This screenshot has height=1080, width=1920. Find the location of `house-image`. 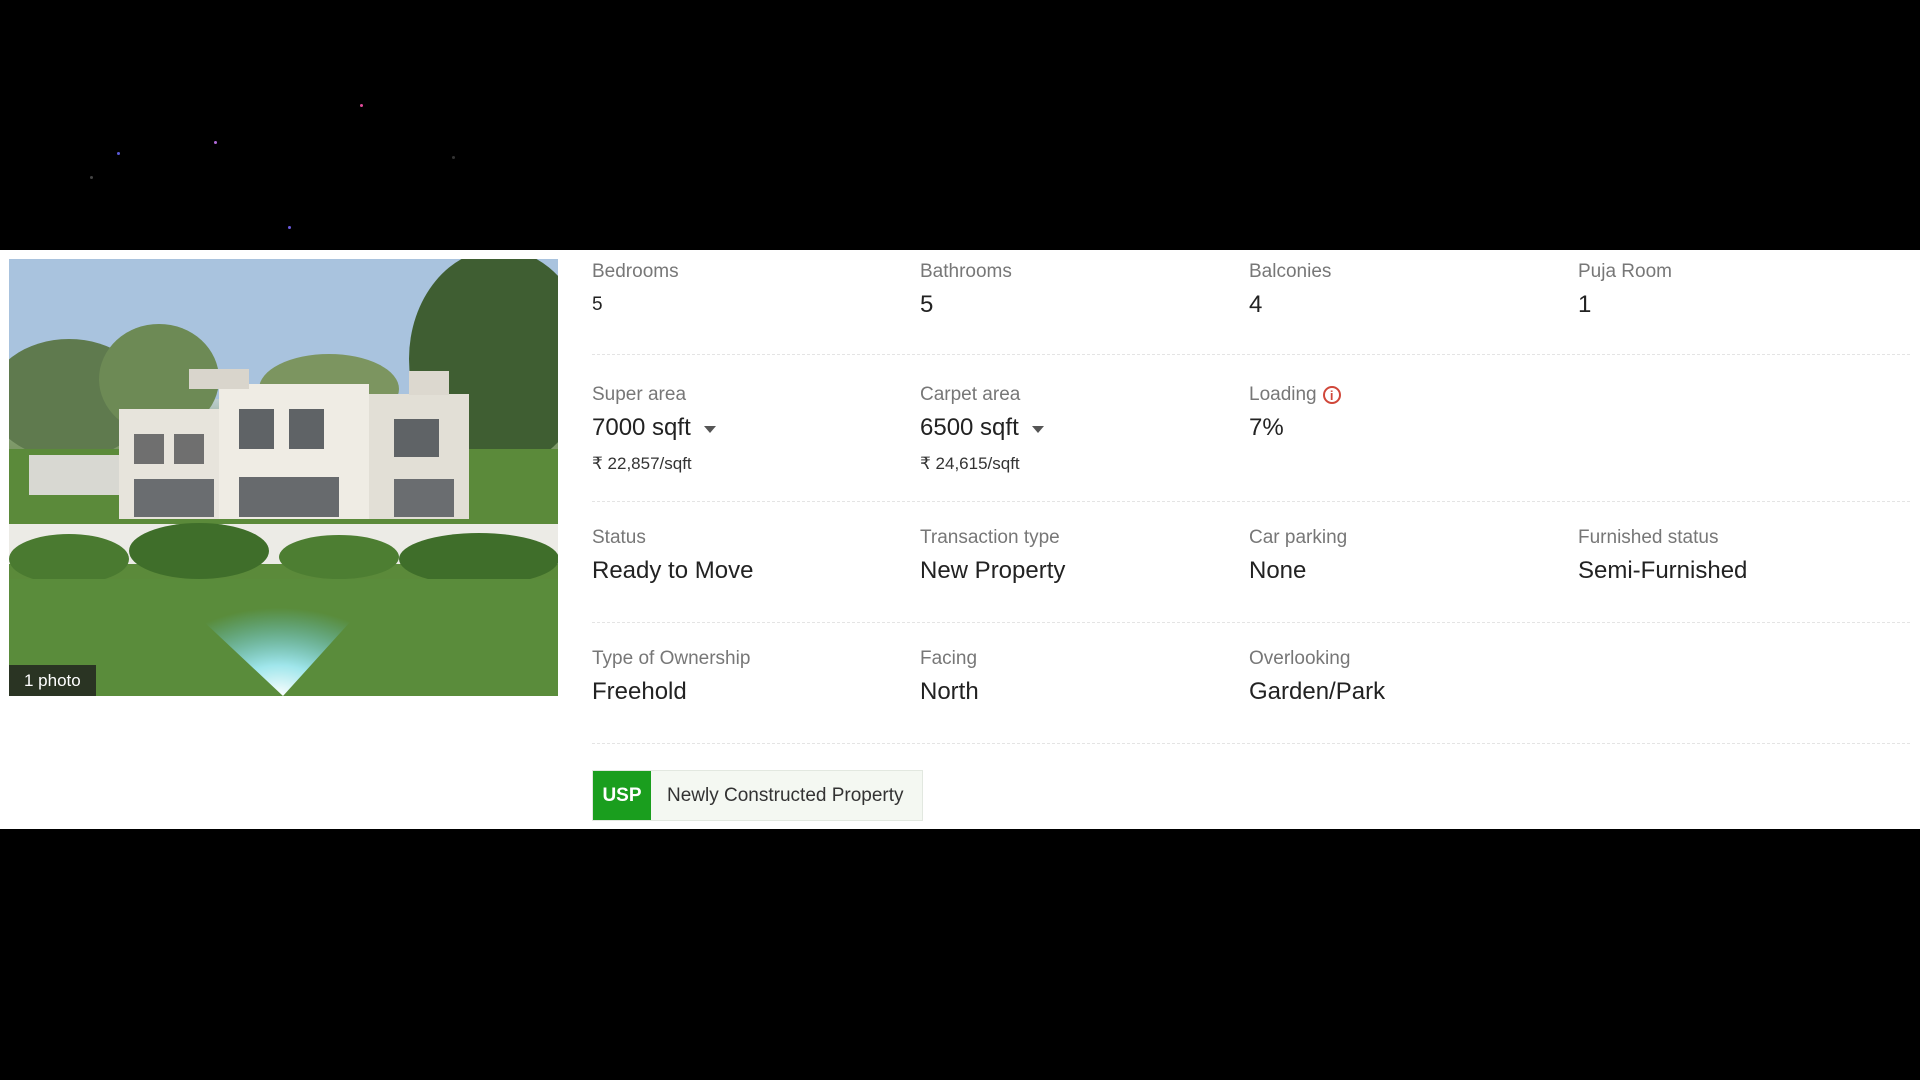

house-image is located at coordinates (283, 477).